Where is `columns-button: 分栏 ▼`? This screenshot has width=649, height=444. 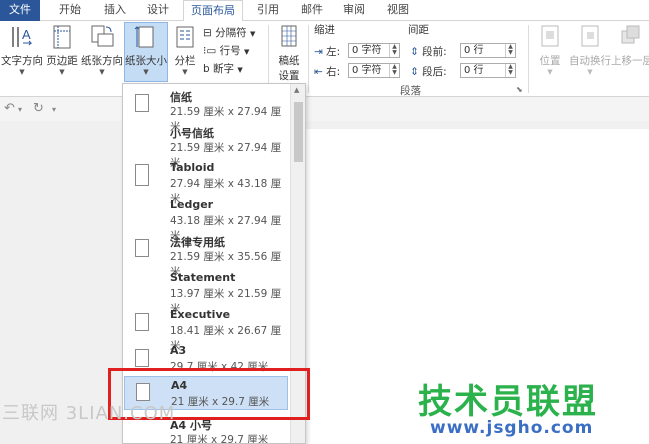 columns-button: 分栏 ▼ is located at coordinates (185, 49).